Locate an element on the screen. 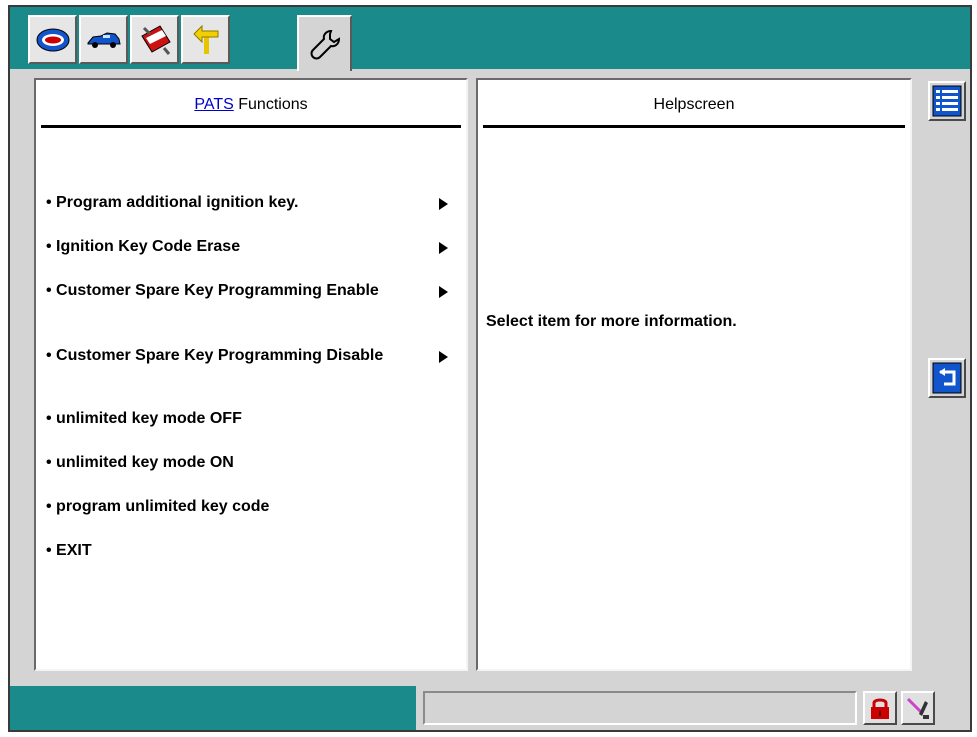 This screenshot has width=977, height=737. menu-item-label: • program unlimited key code is located at coordinates (158, 506).